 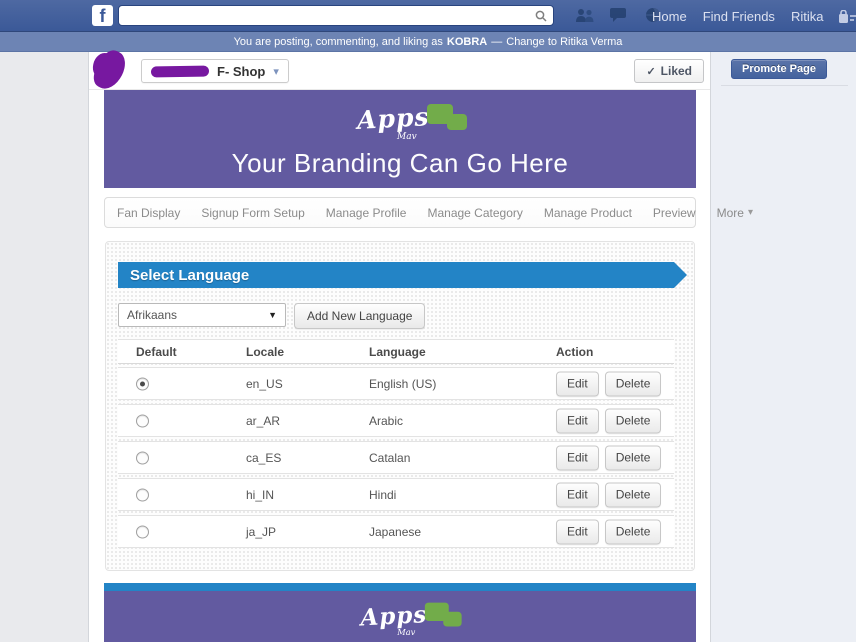 I want to click on header-default: Default, so click(x=156, y=351).